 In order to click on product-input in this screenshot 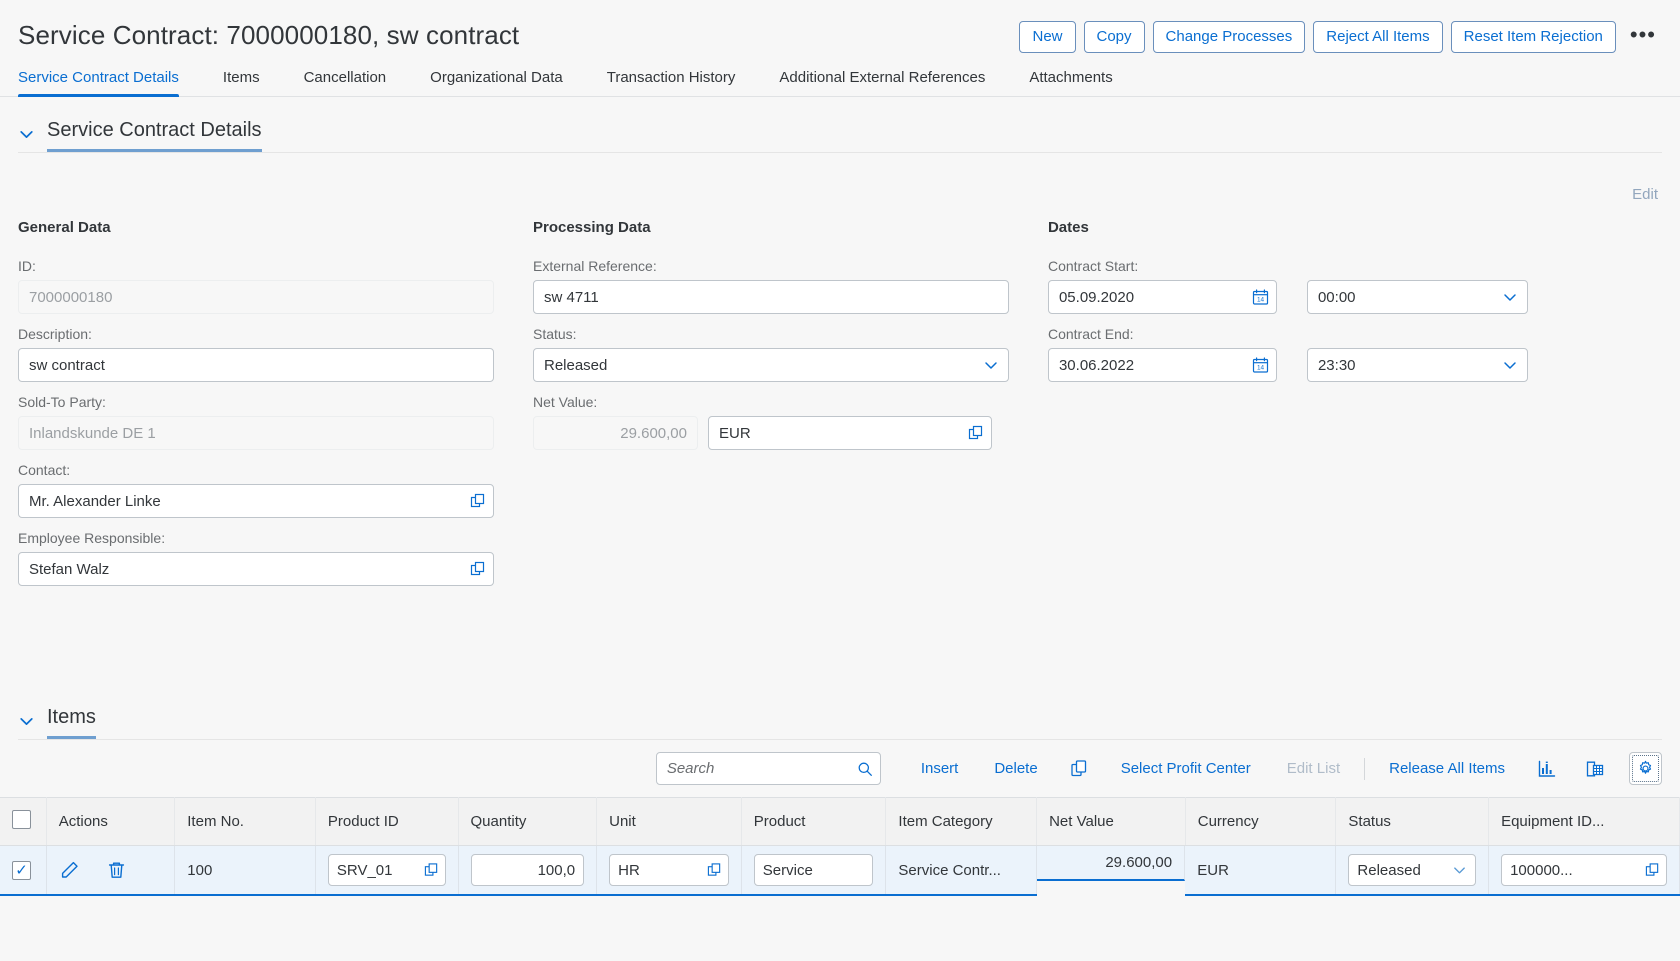, I will do `click(813, 870)`.